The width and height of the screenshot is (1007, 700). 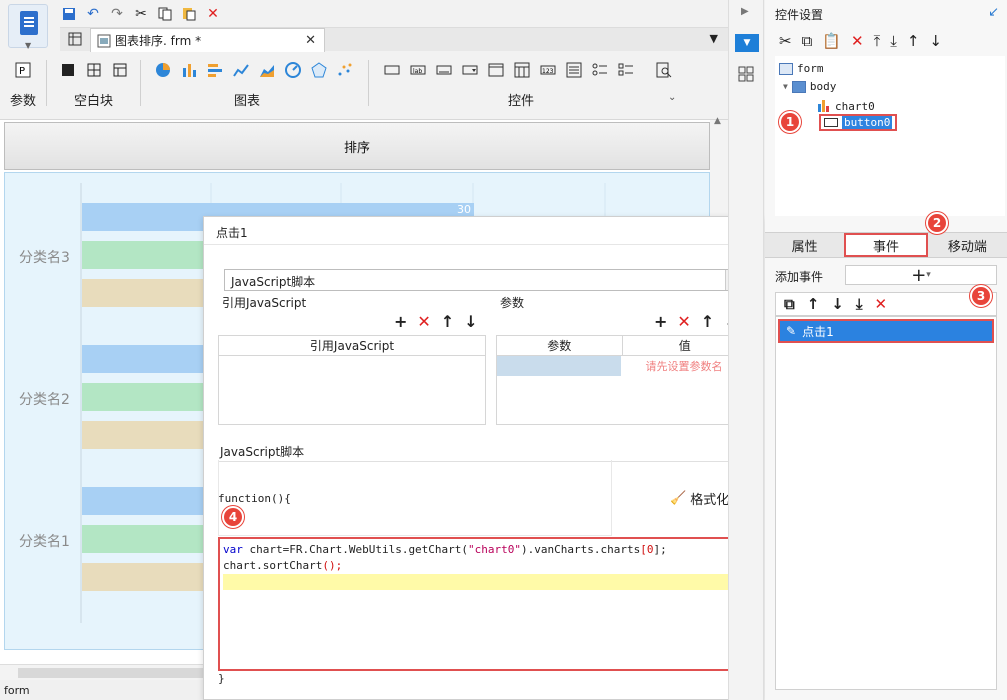 I want to click on number-control-icon: 123, so click(x=548, y=70).